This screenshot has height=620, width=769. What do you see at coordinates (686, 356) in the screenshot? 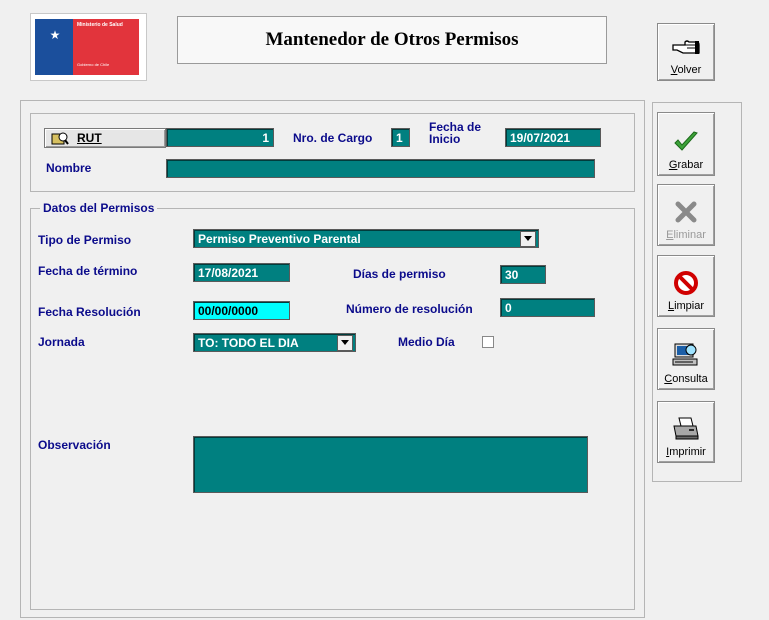
I see `computer-search-icon` at bounding box center [686, 356].